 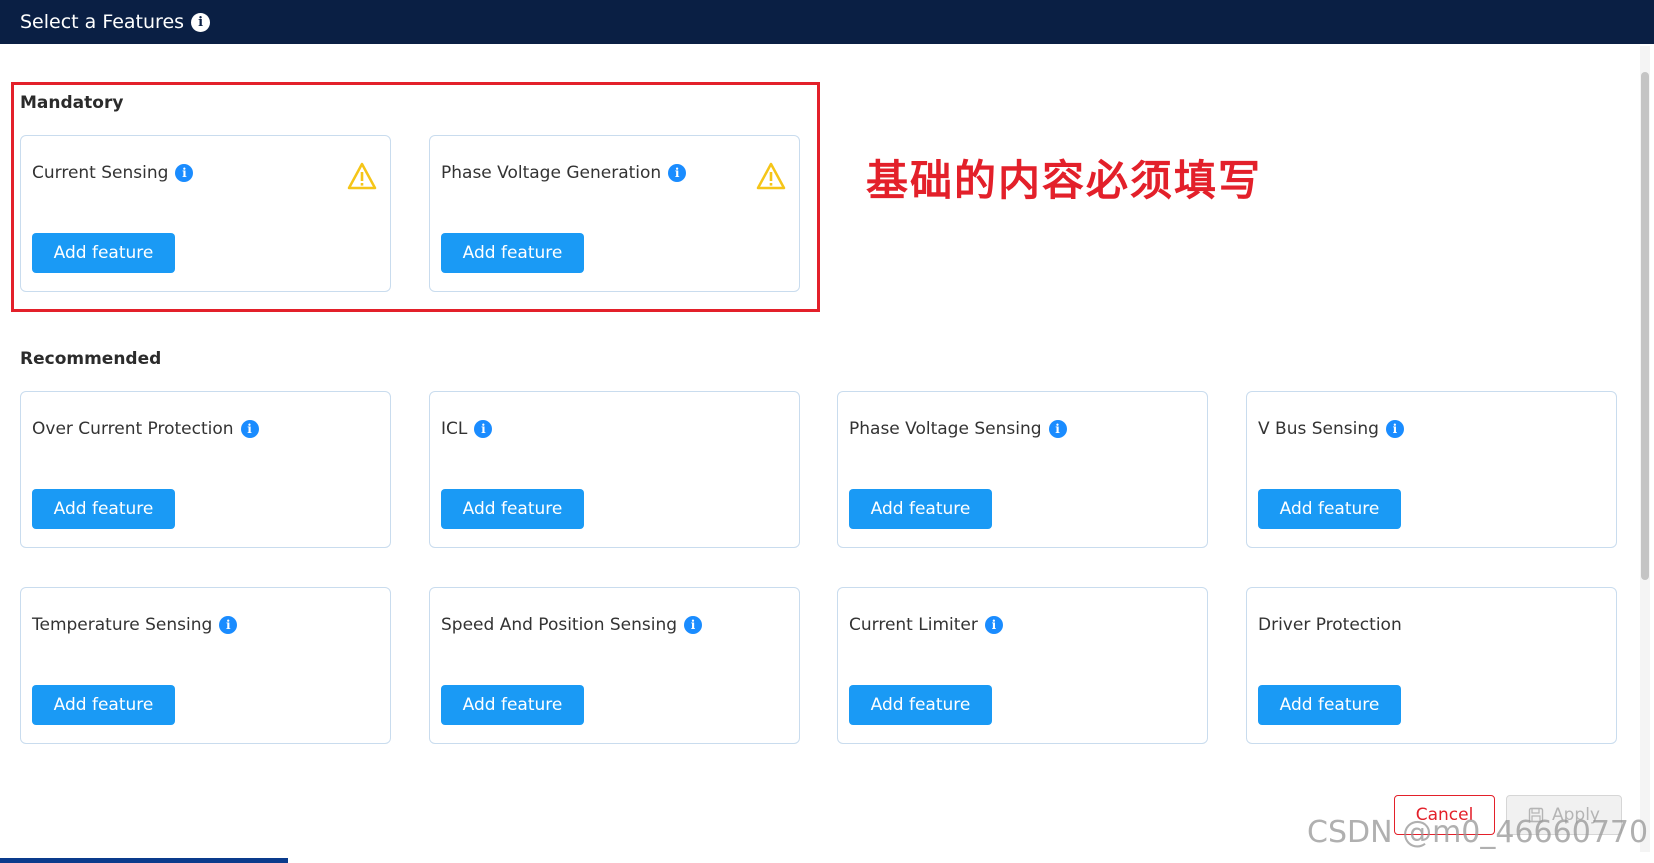 What do you see at coordinates (1318, 429) in the screenshot?
I see `feature-name-label: V Bus Sensing` at bounding box center [1318, 429].